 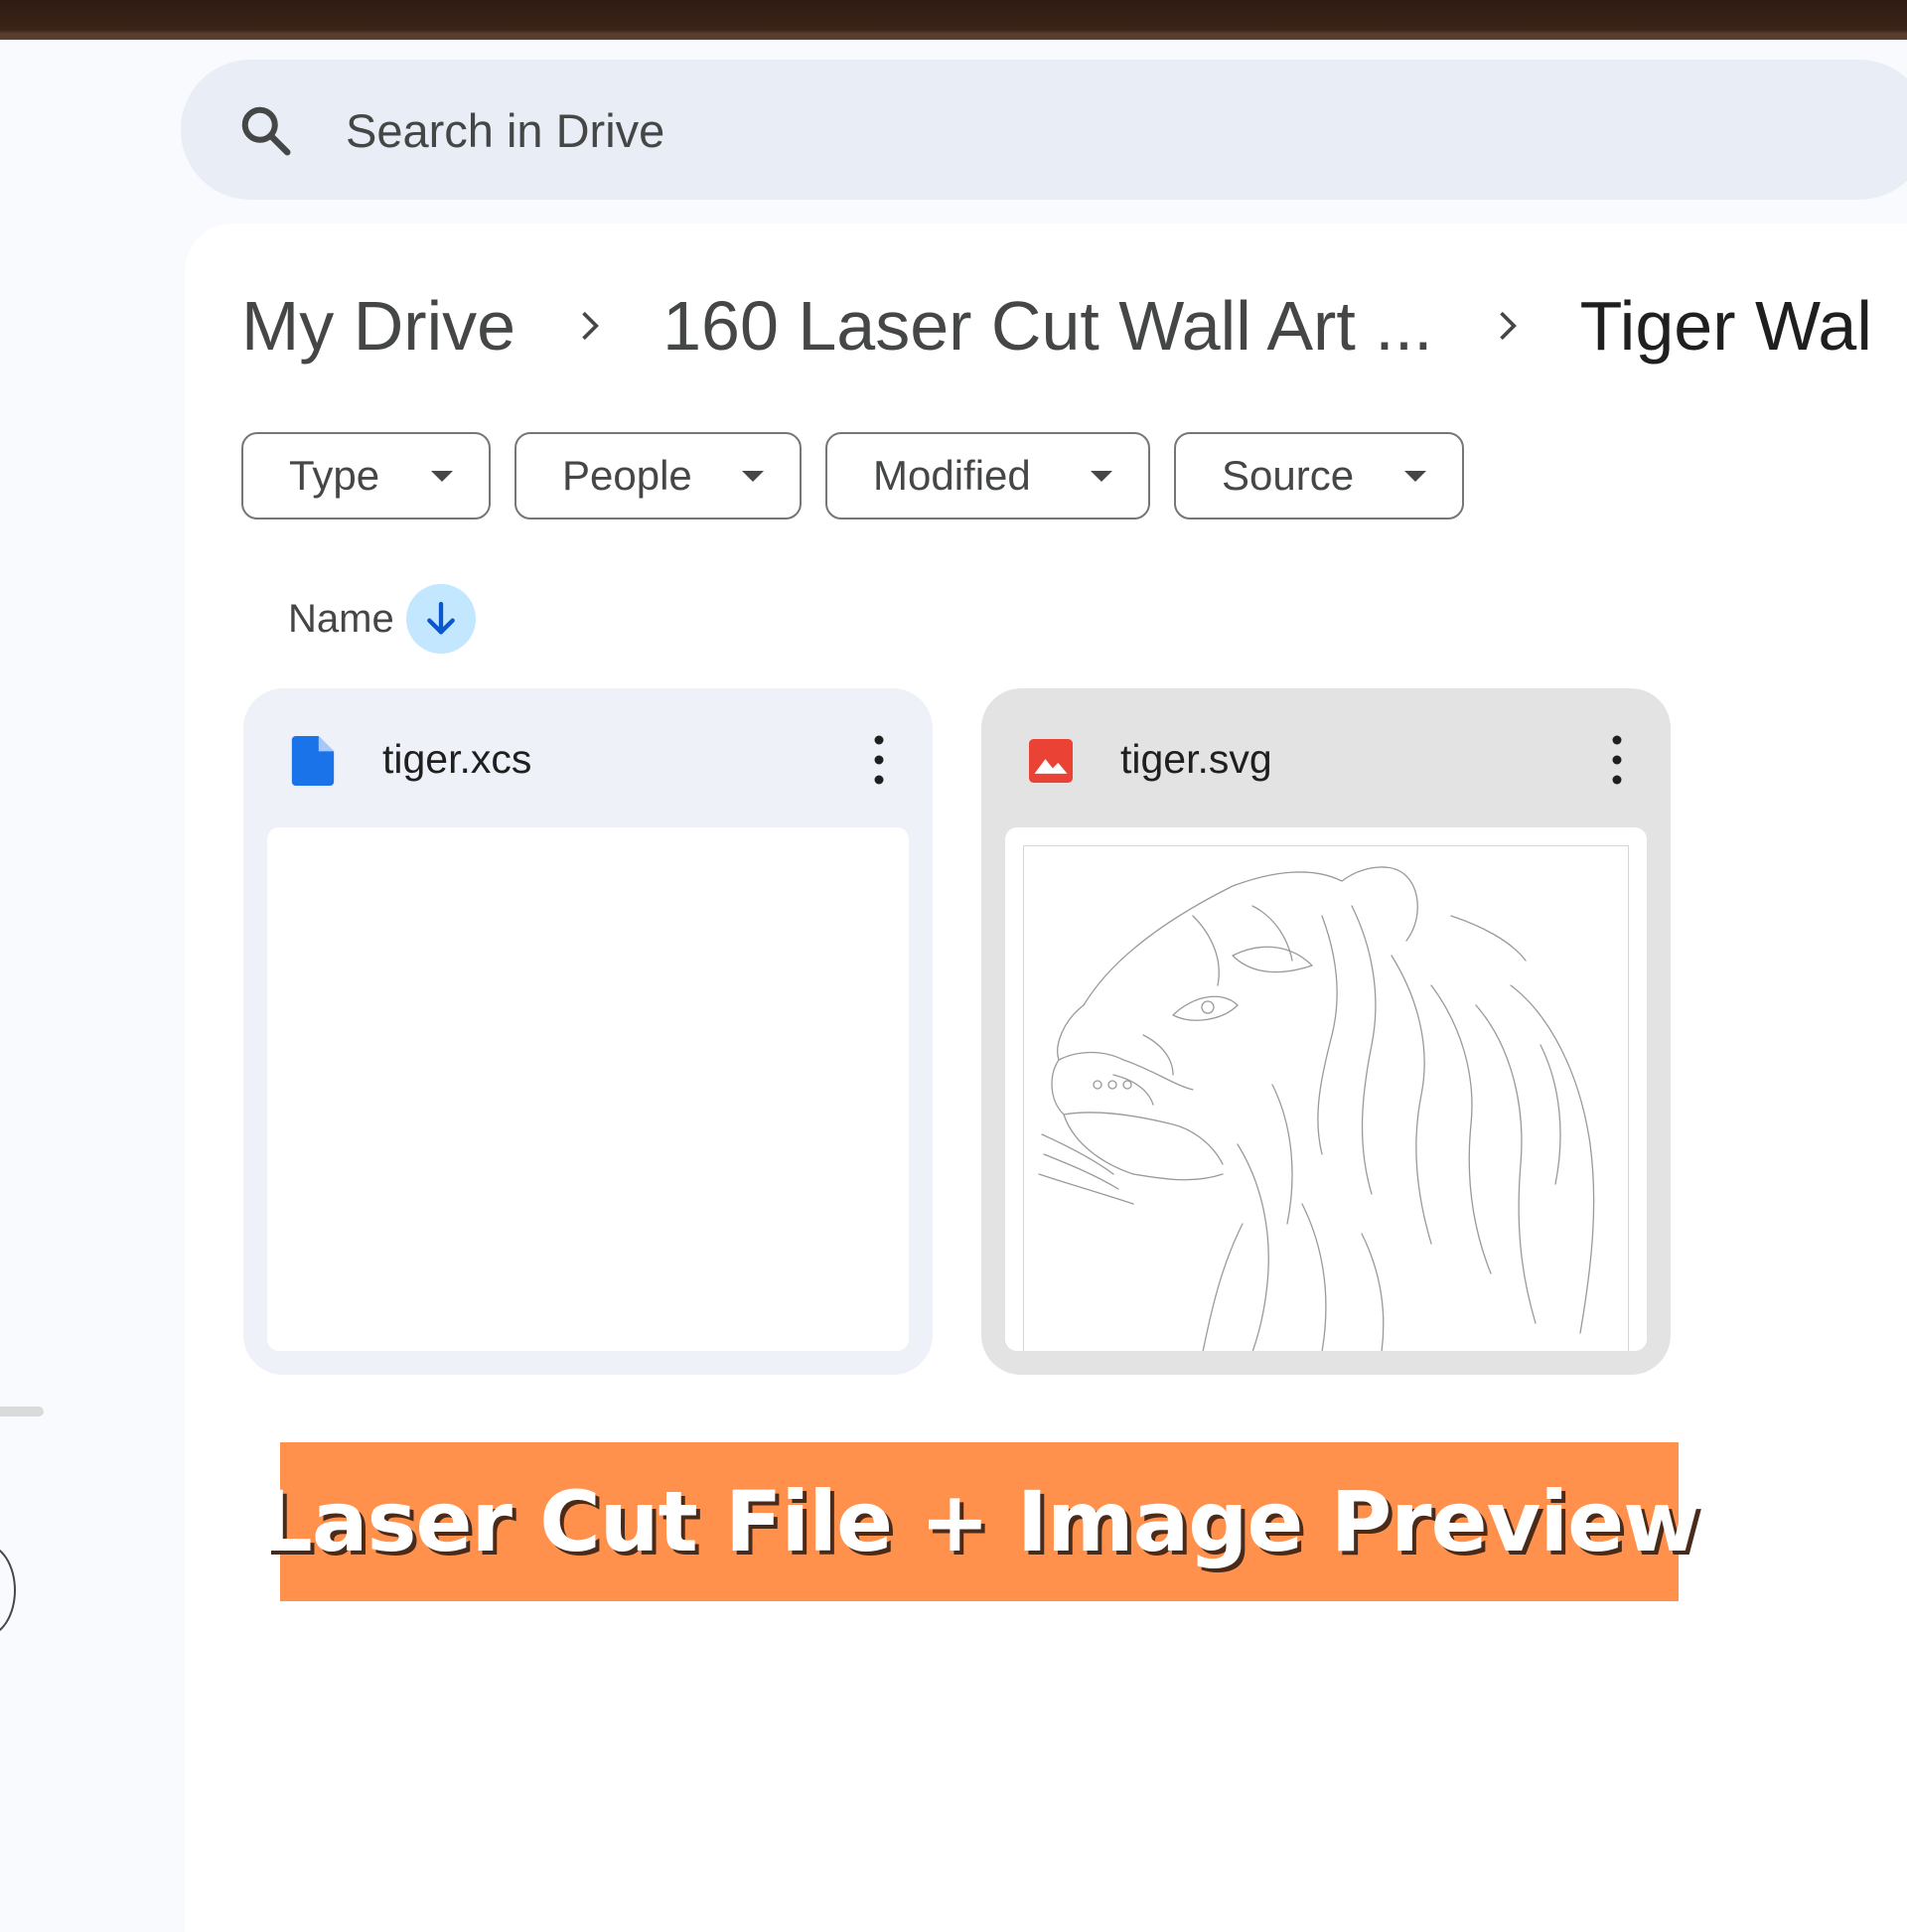 I want to click on search-bar: Search in Drive, so click(x=1044, y=130).